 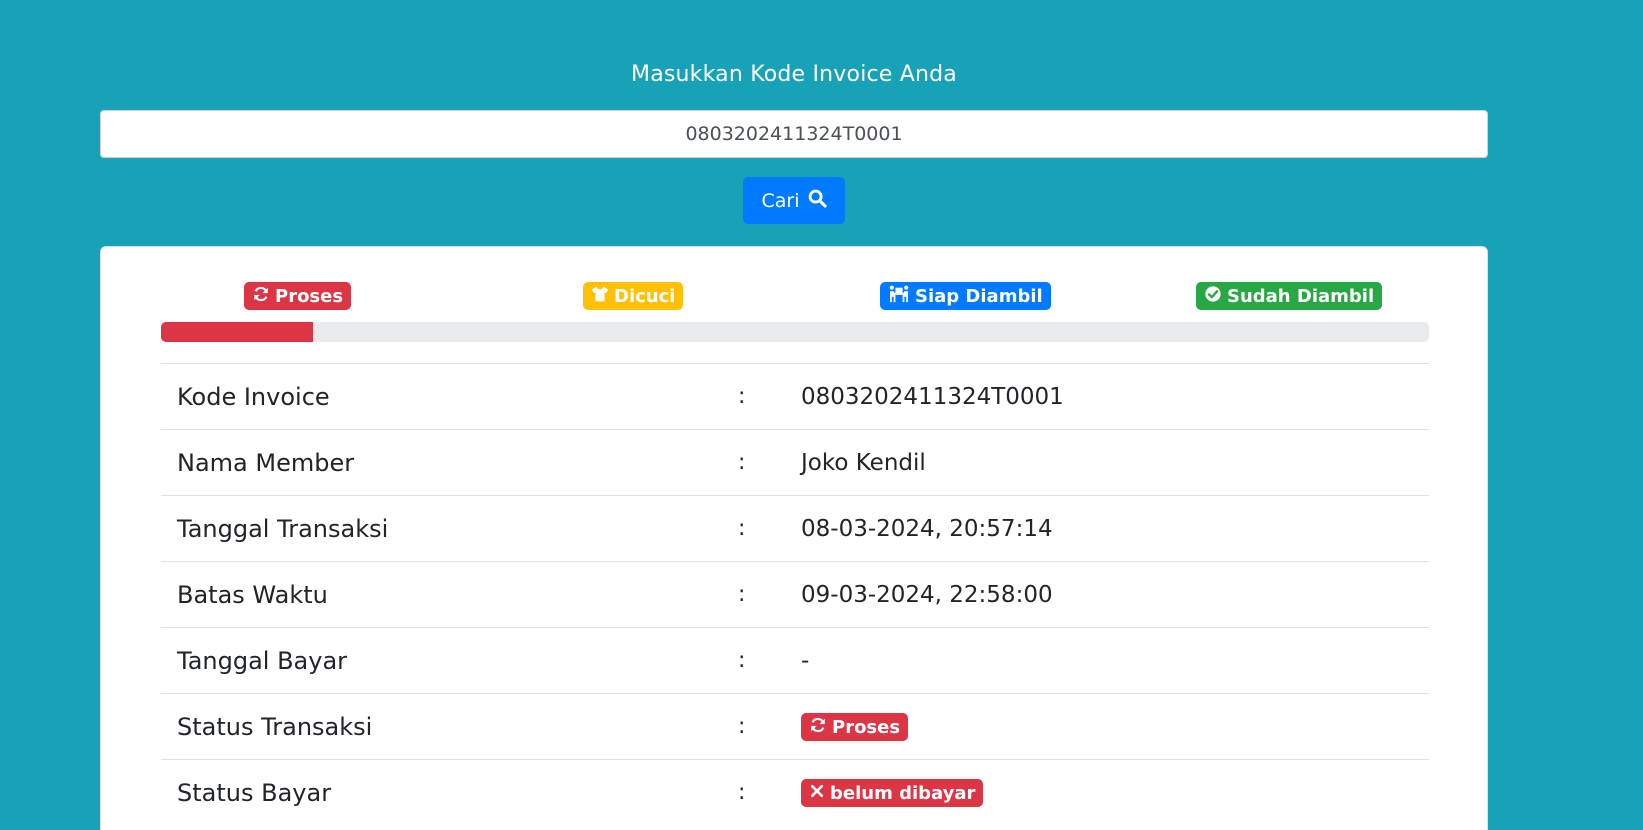 I want to click on detail-label: Status Bayar, so click(x=254, y=793).